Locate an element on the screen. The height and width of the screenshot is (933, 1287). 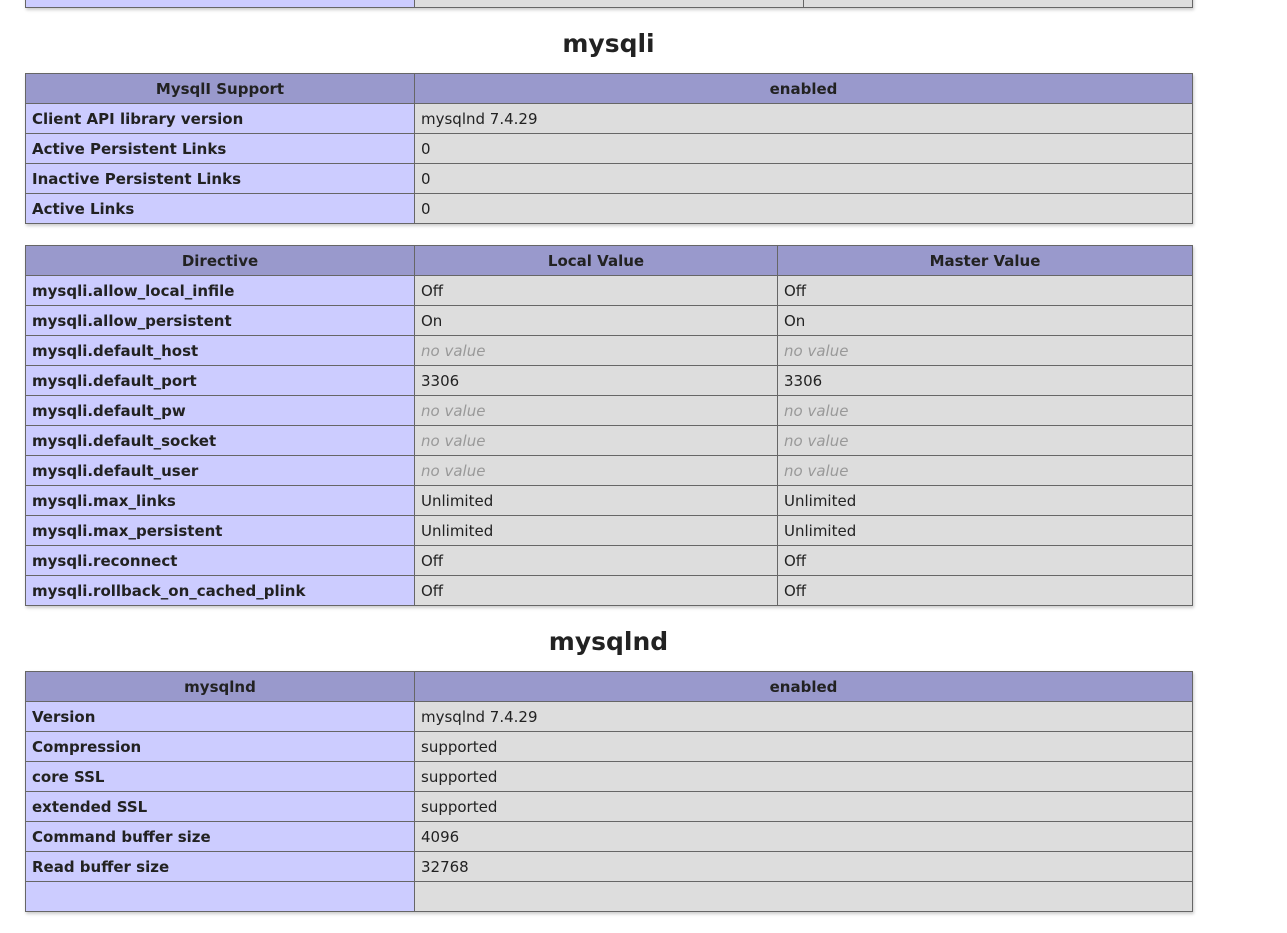
table-cell: mysqli.default_socket is located at coordinates (220, 440).